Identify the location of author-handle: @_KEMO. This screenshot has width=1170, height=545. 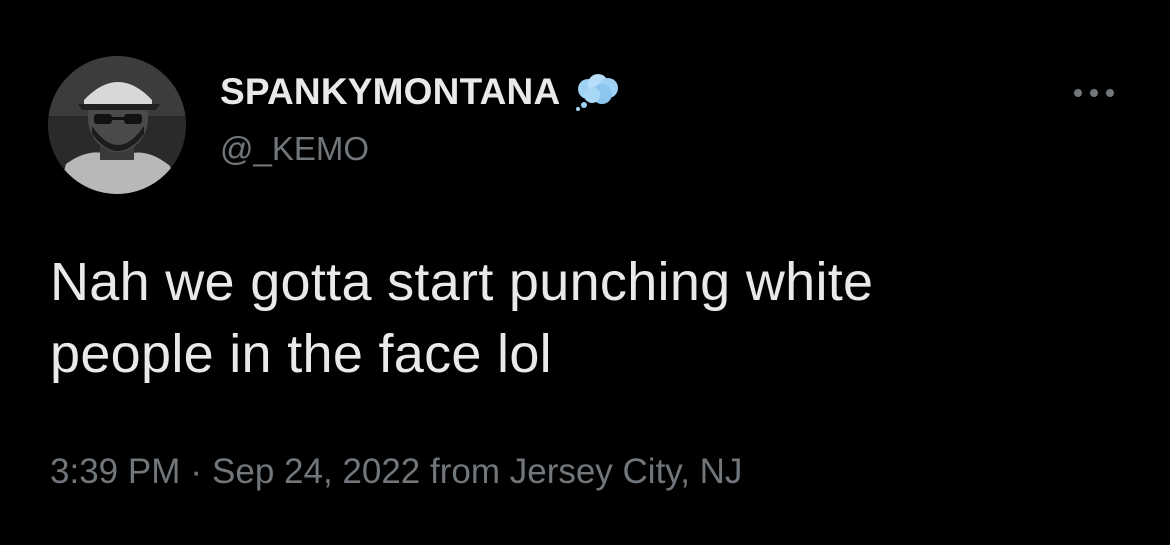
(294, 149).